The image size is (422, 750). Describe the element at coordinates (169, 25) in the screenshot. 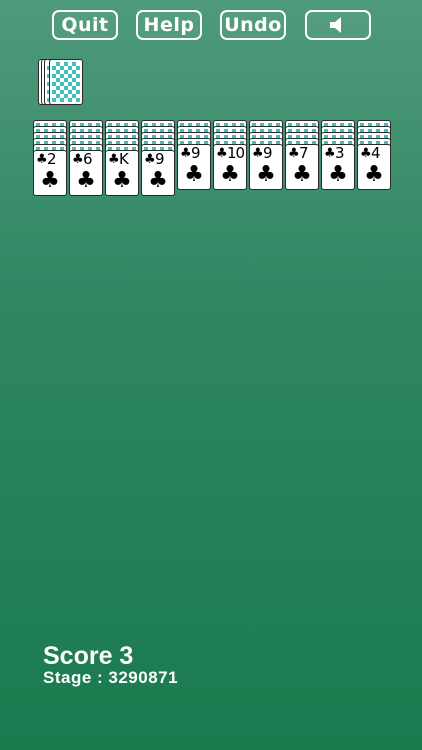

I see `help-button: Help` at that location.